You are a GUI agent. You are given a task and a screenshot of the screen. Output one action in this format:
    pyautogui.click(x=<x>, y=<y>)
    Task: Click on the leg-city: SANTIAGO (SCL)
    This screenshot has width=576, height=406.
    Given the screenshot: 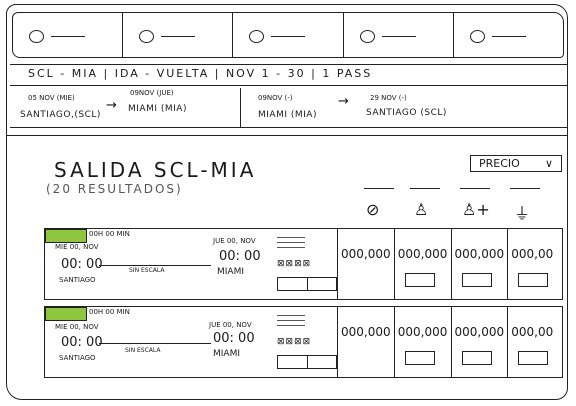 What is the action you would take?
    pyautogui.click(x=406, y=113)
    